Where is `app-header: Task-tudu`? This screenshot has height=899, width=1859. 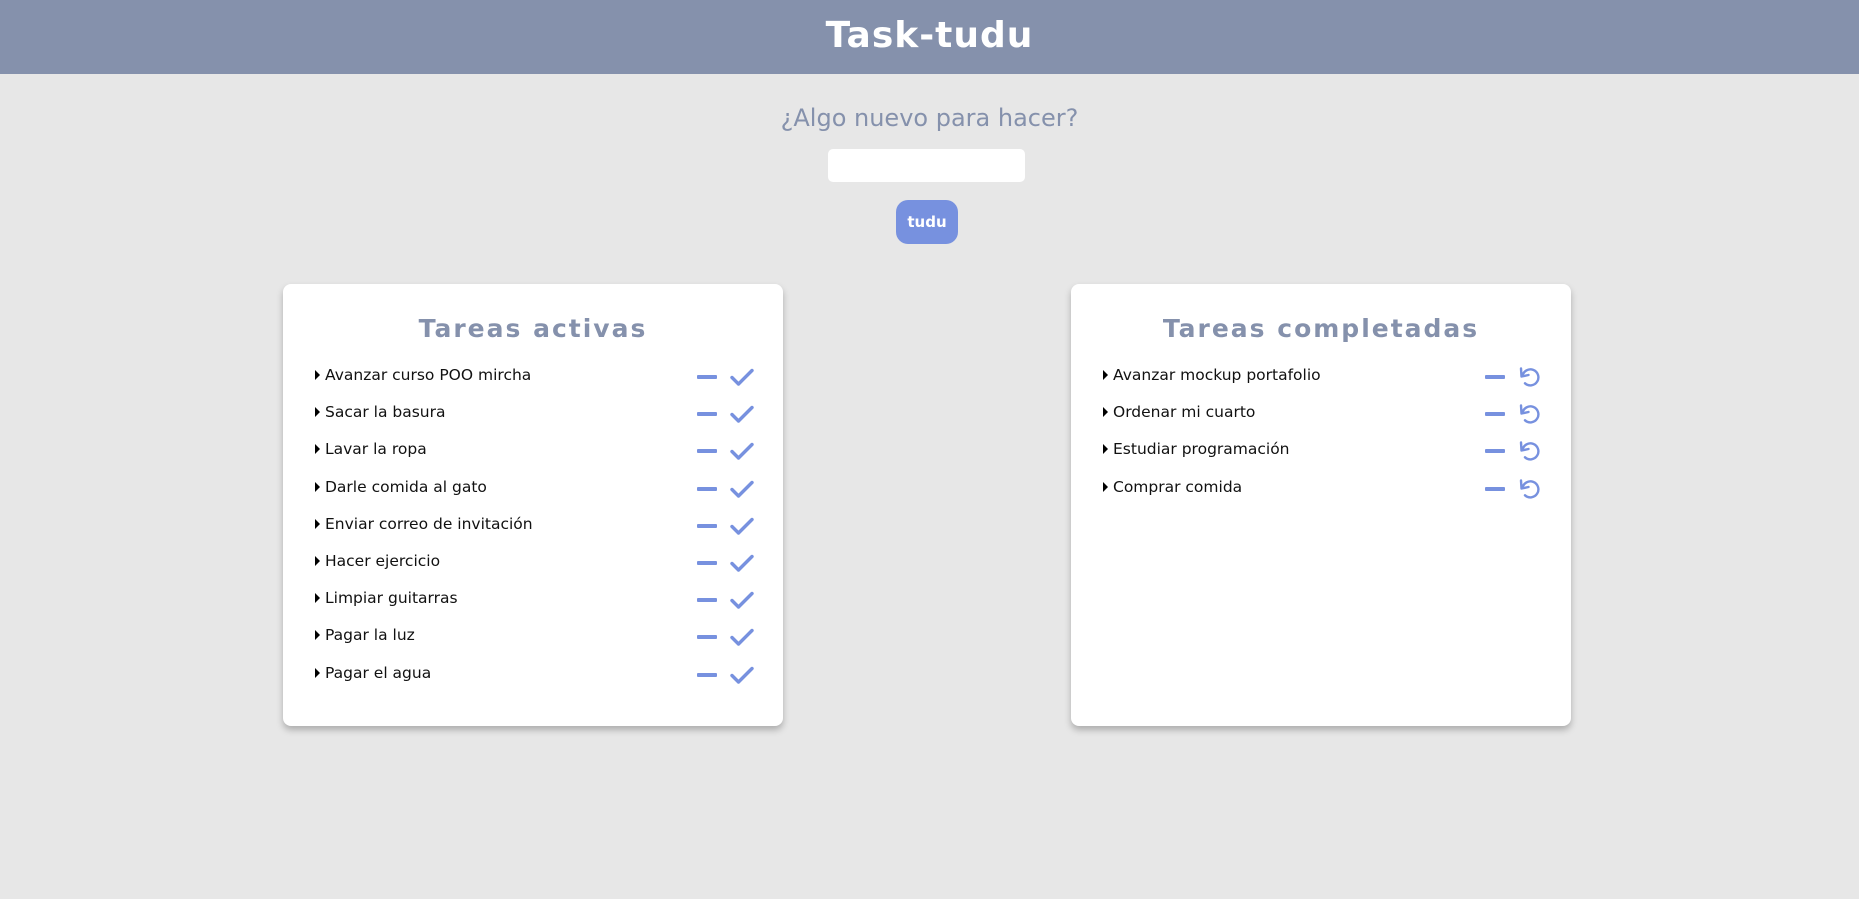 app-header: Task-tudu is located at coordinates (929, 37).